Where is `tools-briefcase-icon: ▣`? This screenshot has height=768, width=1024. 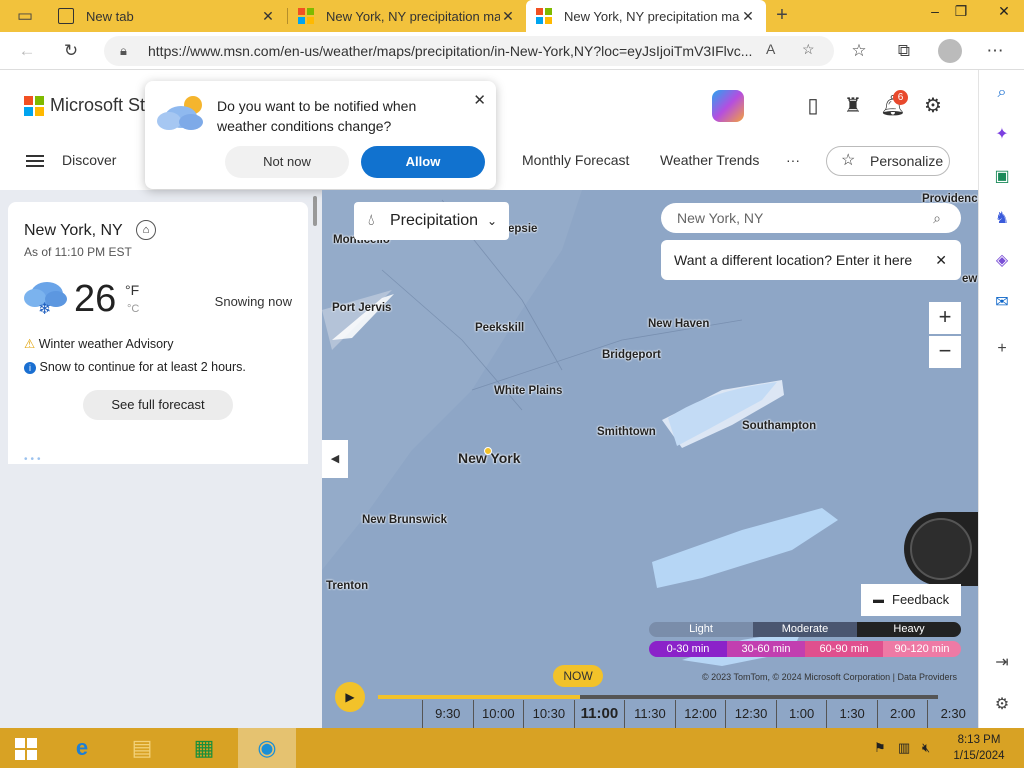 tools-briefcase-icon: ▣ is located at coordinates (1002, 177).